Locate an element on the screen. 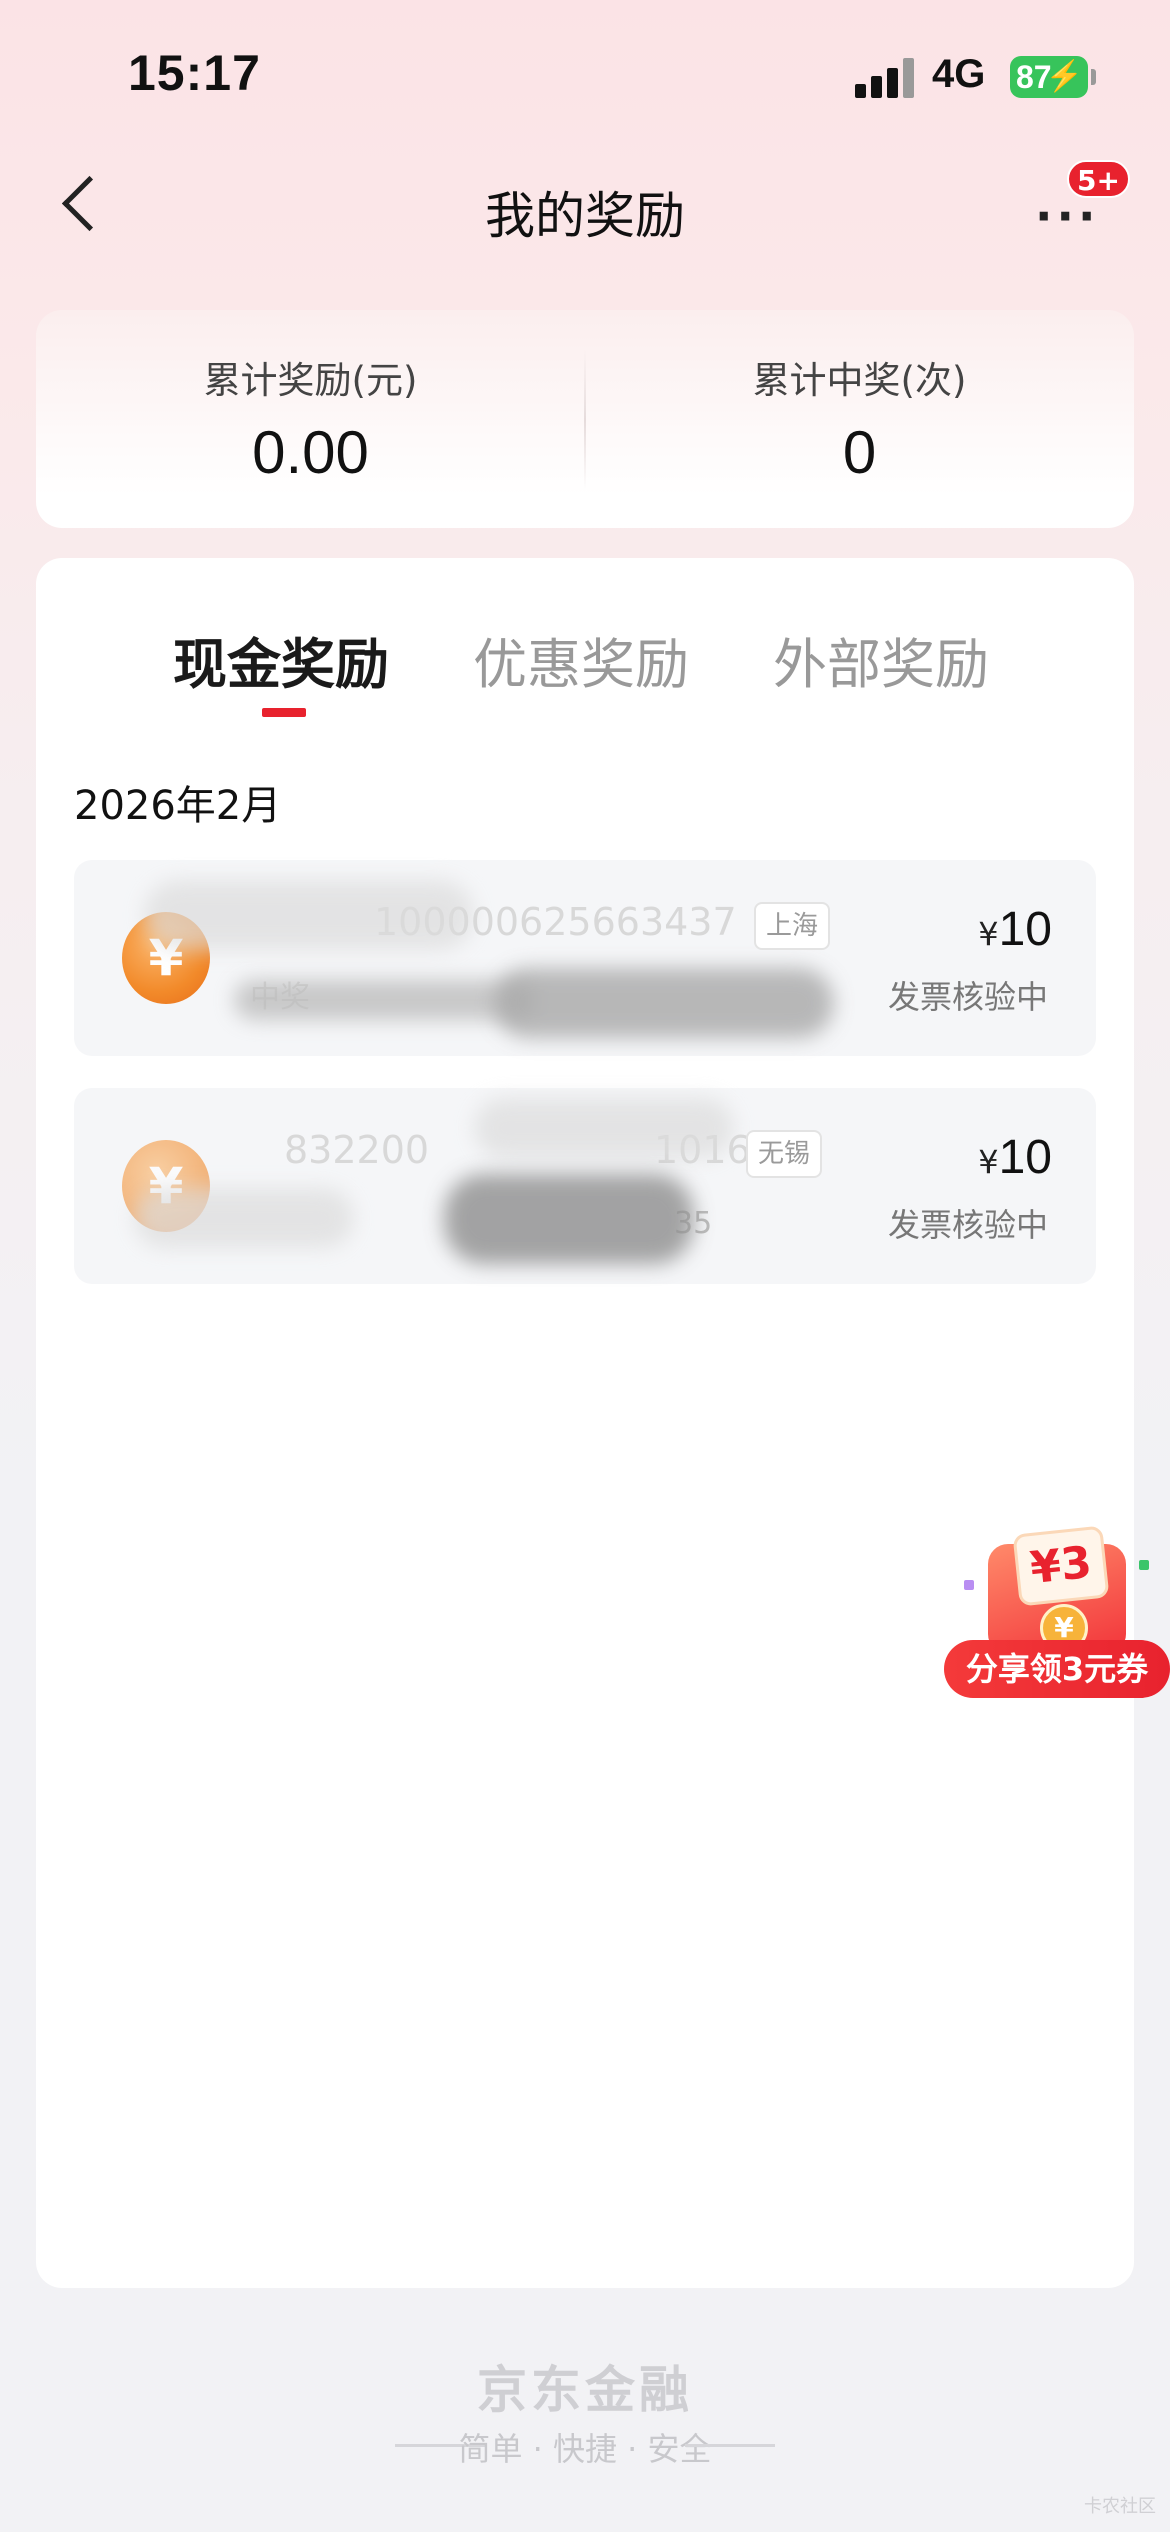  tab-cash-reward: 现金奖励 is located at coordinates (281, 659).